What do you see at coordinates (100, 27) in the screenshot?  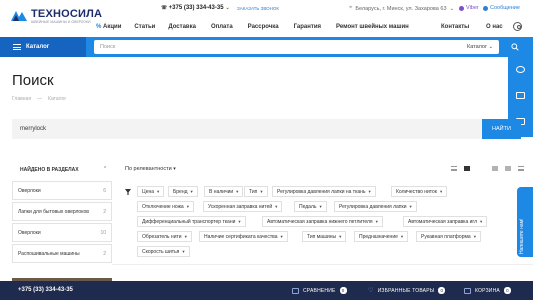 I see `percent-icon: %` at bounding box center [100, 27].